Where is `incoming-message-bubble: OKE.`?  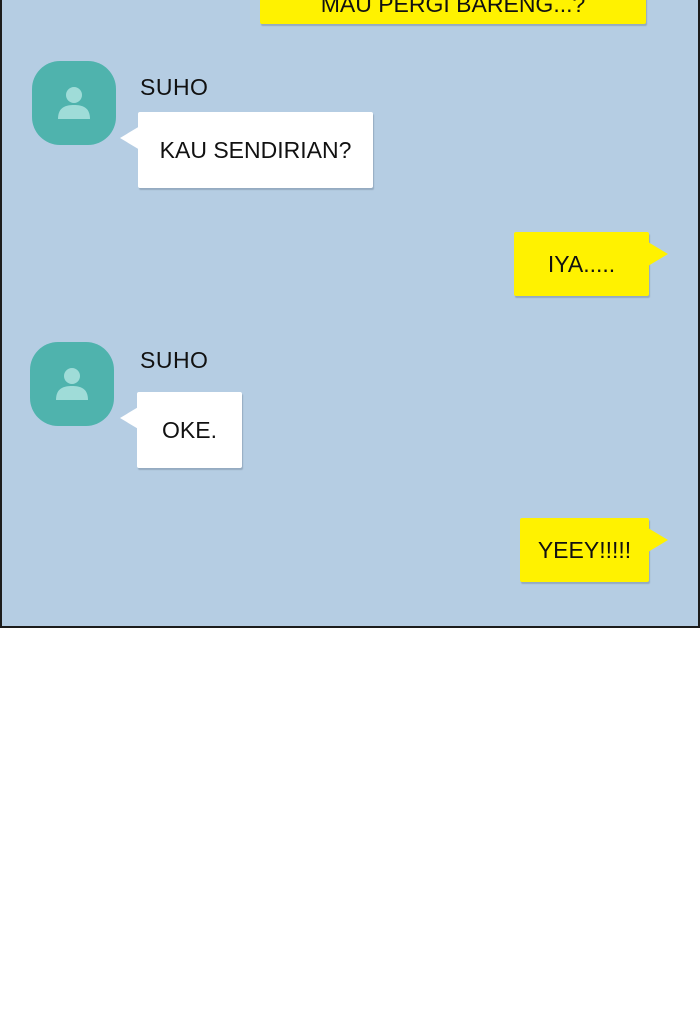 incoming-message-bubble: OKE. is located at coordinates (189, 430).